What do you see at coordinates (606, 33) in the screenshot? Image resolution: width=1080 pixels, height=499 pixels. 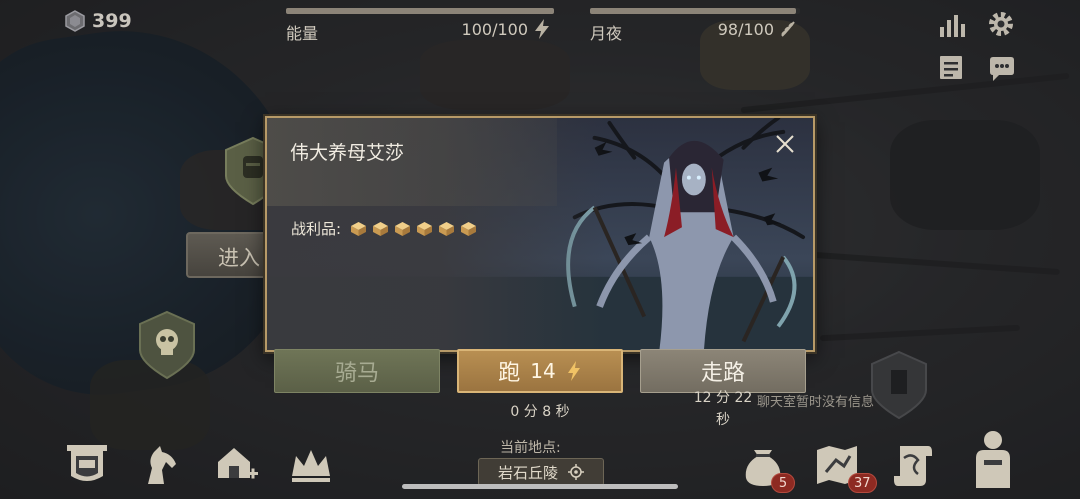 I see `moon-label: 月夜` at bounding box center [606, 33].